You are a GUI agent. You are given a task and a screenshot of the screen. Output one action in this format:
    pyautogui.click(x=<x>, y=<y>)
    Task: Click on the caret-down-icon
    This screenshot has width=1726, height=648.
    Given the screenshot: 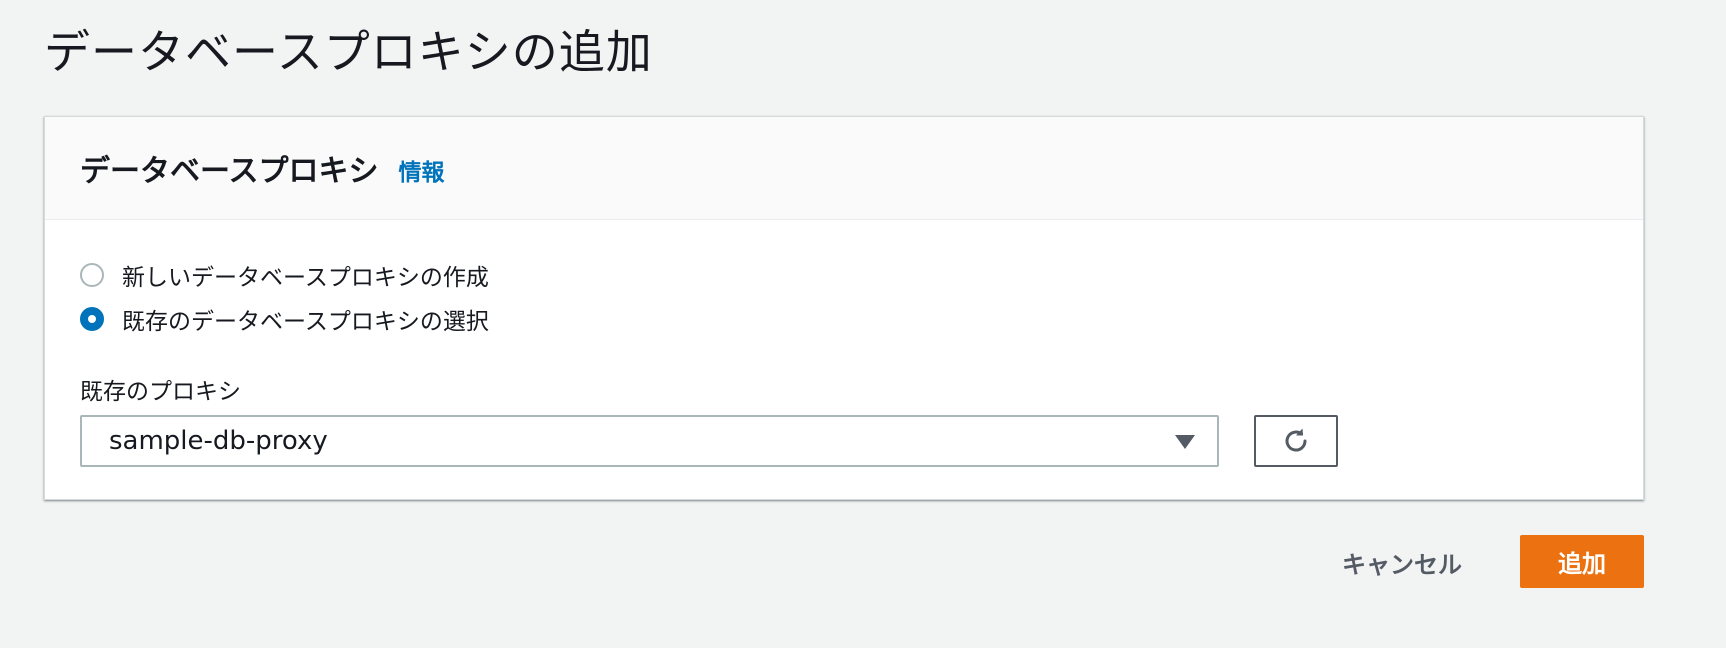 What is the action you would take?
    pyautogui.click(x=1185, y=442)
    